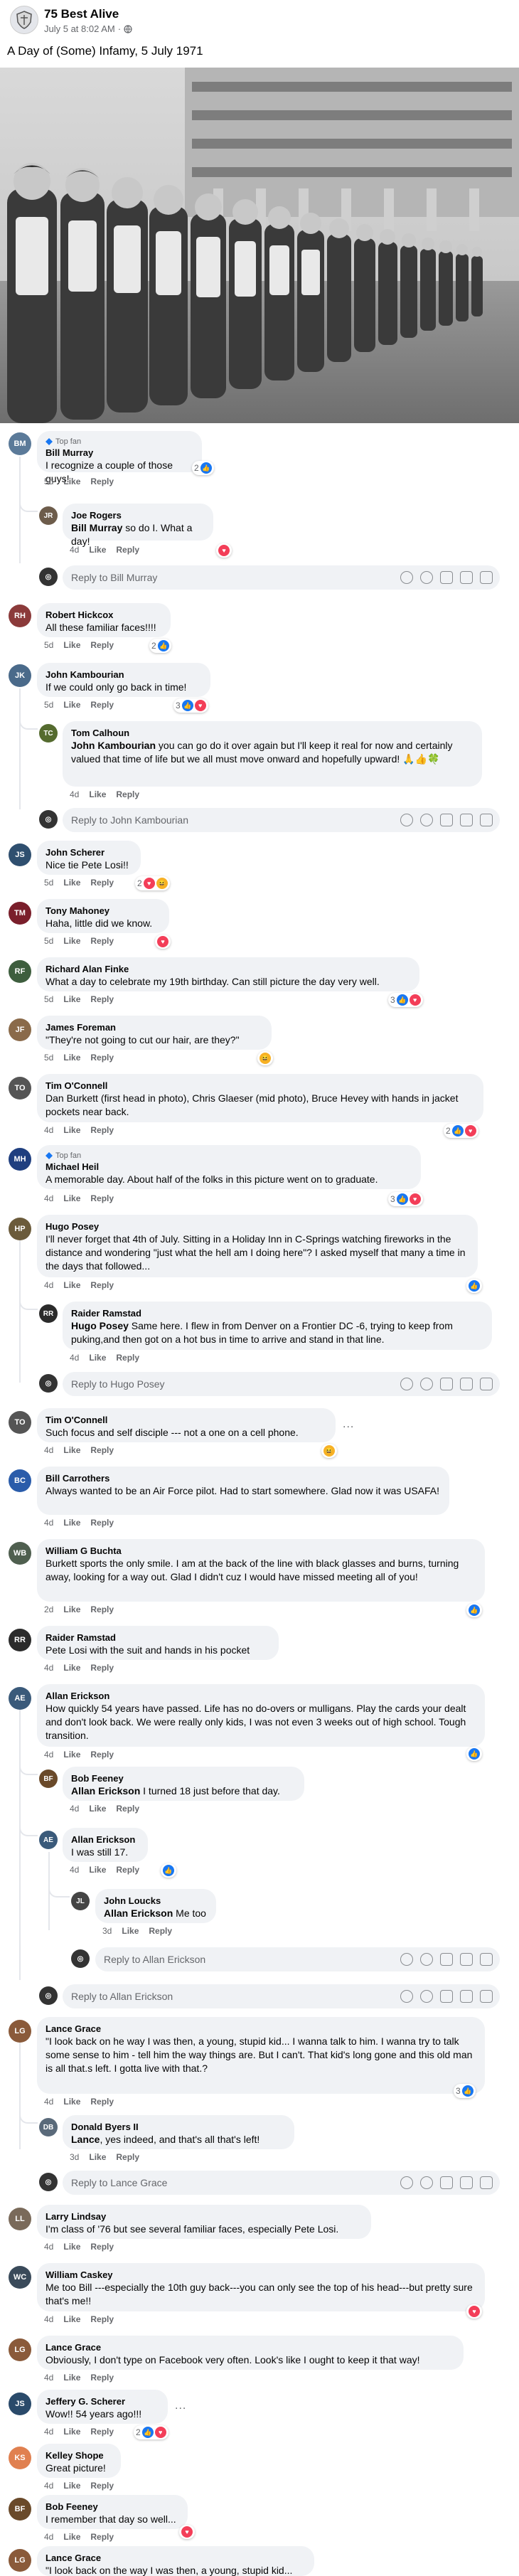  Describe the element at coordinates (20, 1088) in the screenshot. I see `avatar: TO` at that location.